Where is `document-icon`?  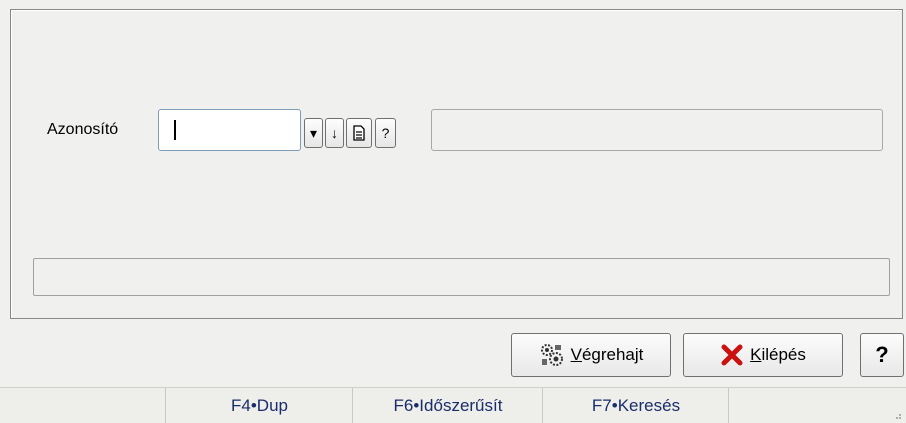
document-icon is located at coordinates (359, 133).